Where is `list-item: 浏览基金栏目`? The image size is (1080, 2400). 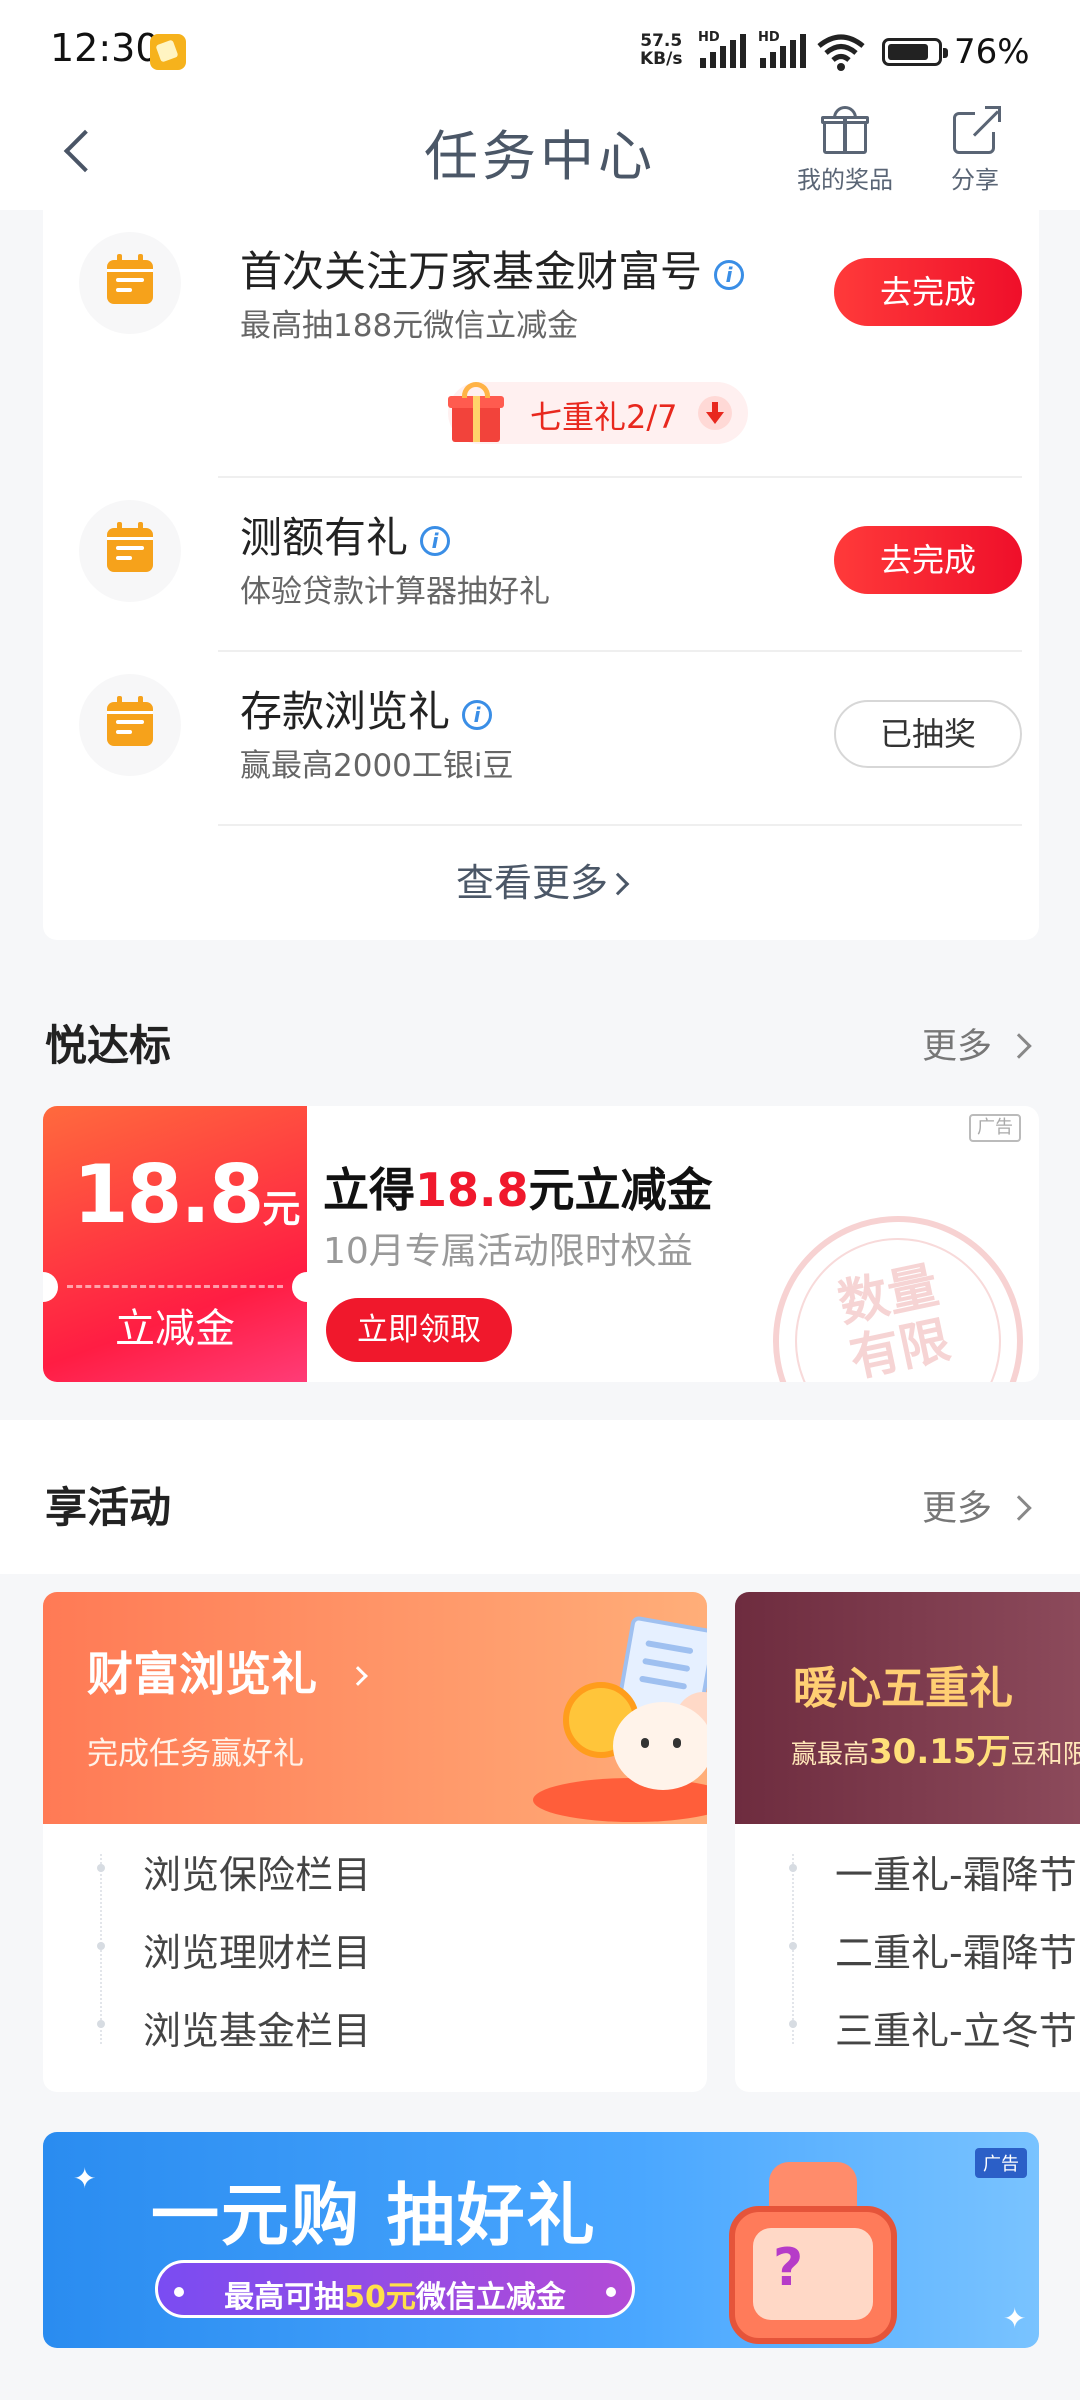
list-item: 浏览基金栏目 is located at coordinates (257, 2027).